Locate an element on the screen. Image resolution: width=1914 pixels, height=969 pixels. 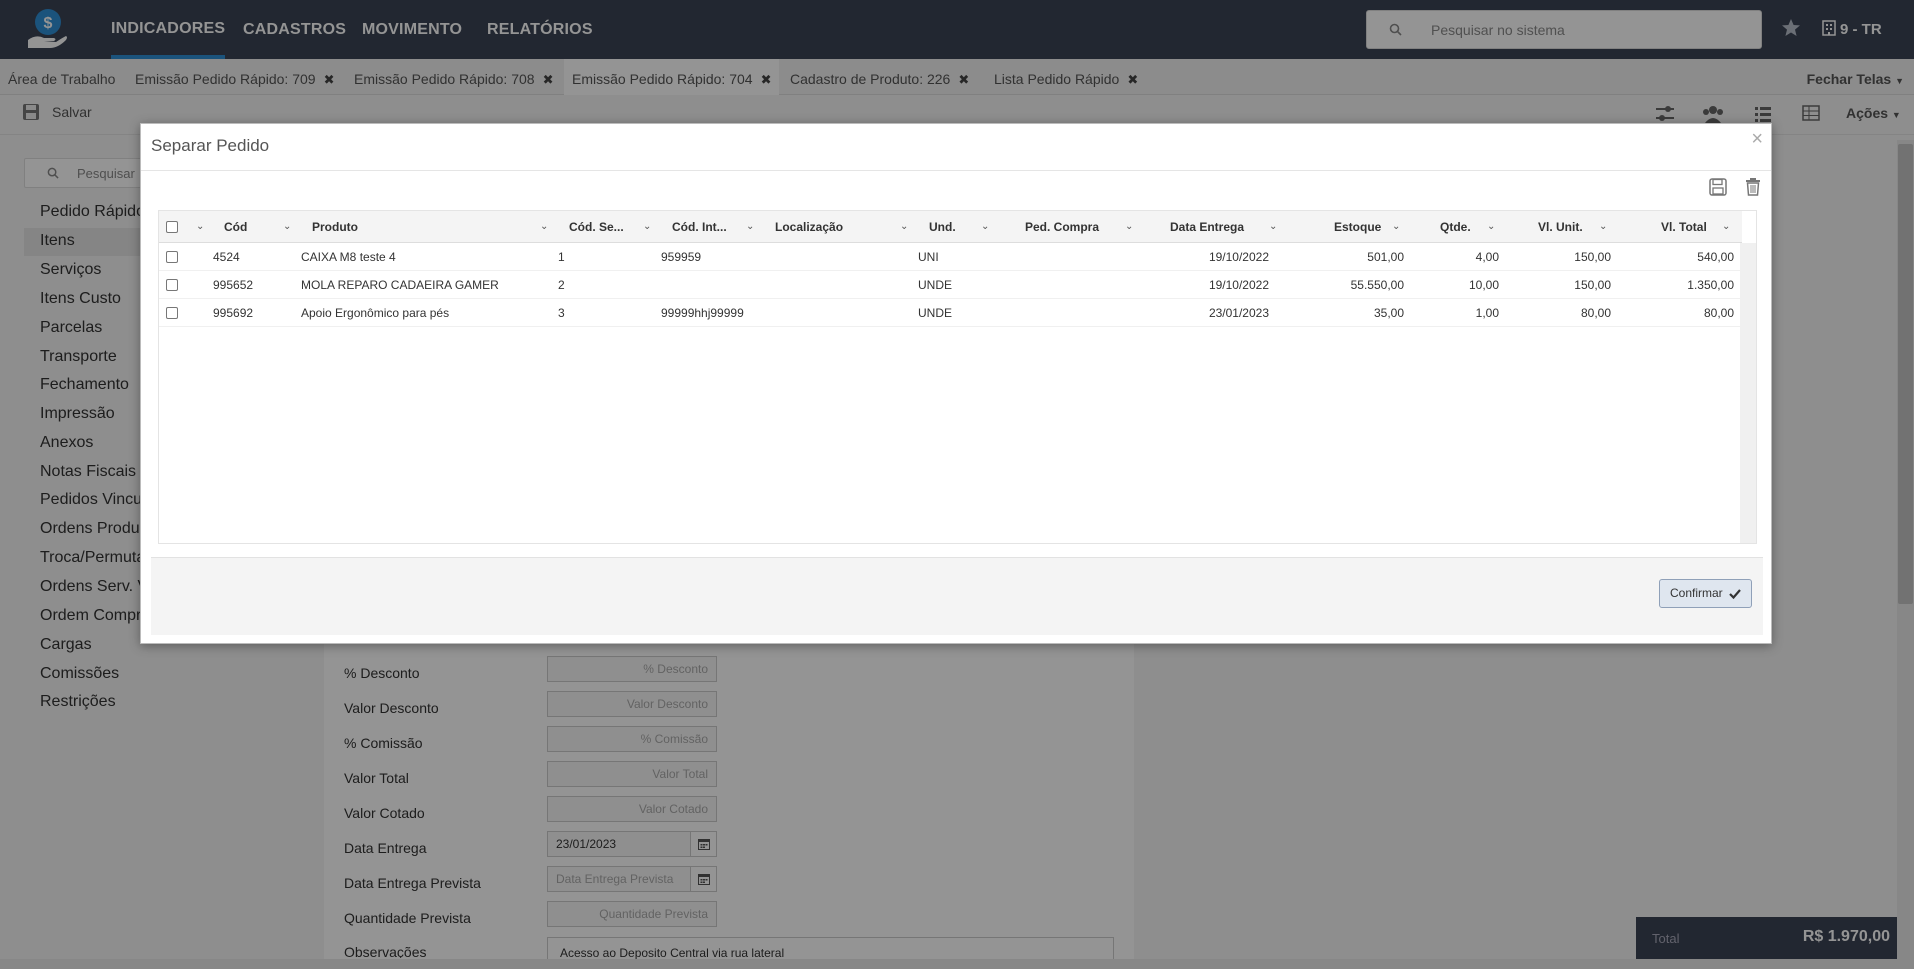
cell-cod: 995652 is located at coordinates (233, 285).